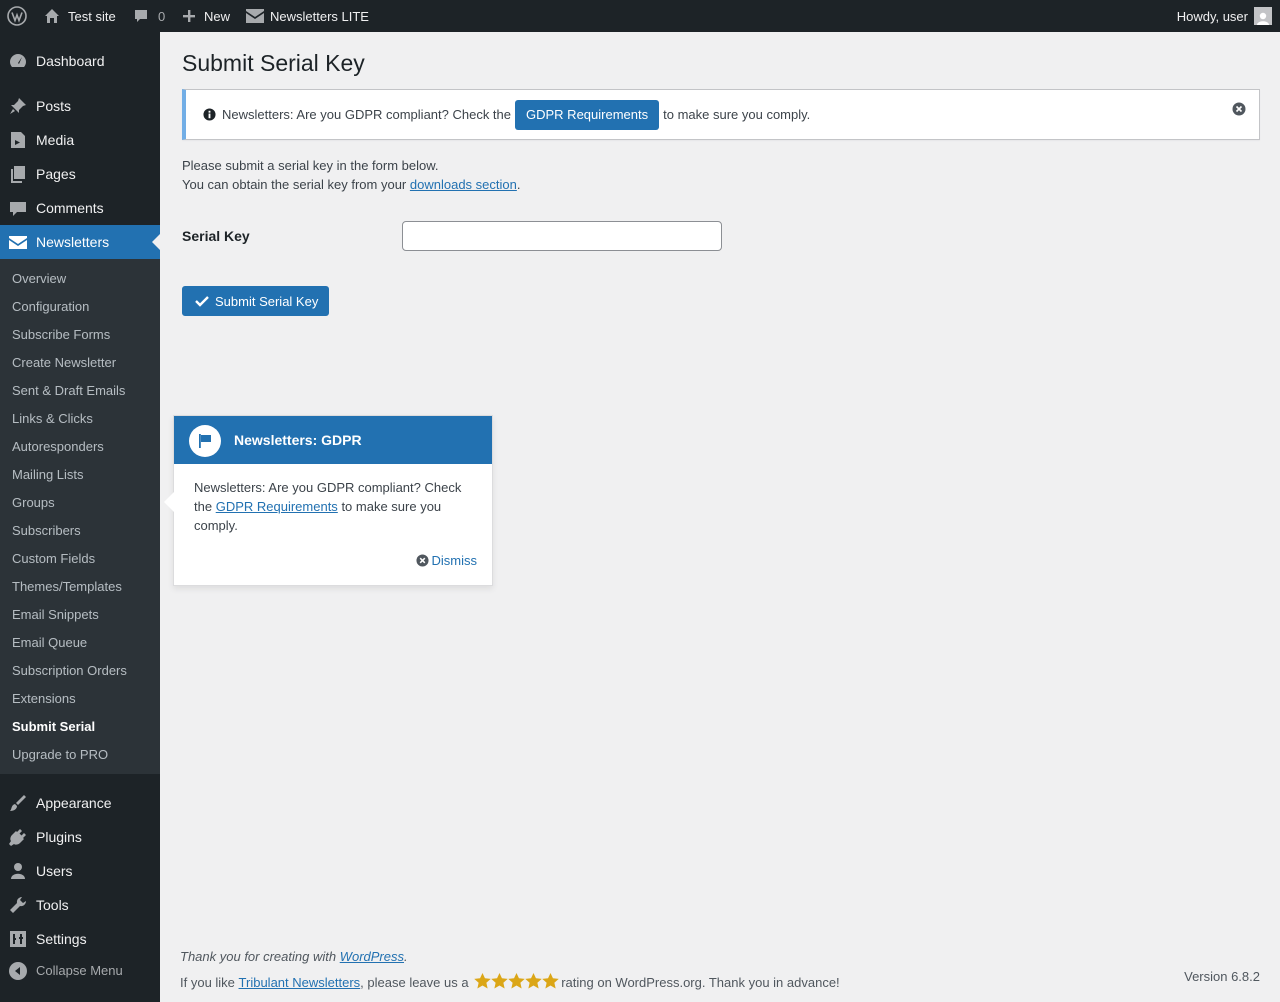  I want to click on home-icon, so click(52, 16).